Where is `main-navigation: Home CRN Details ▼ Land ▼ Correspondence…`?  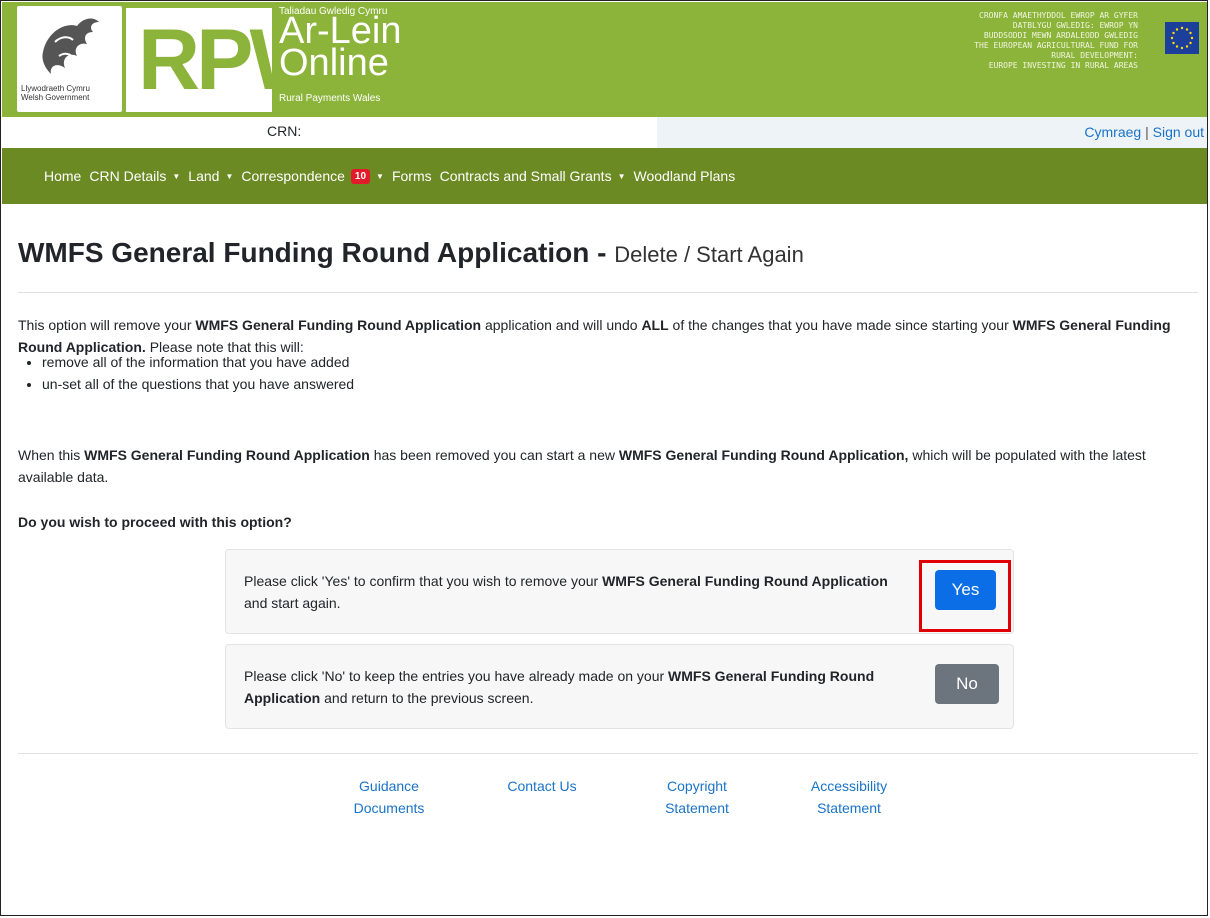
main-navigation: Home CRN Details ▼ Land ▼ Correspondence… is located at coordinates (604, 176).